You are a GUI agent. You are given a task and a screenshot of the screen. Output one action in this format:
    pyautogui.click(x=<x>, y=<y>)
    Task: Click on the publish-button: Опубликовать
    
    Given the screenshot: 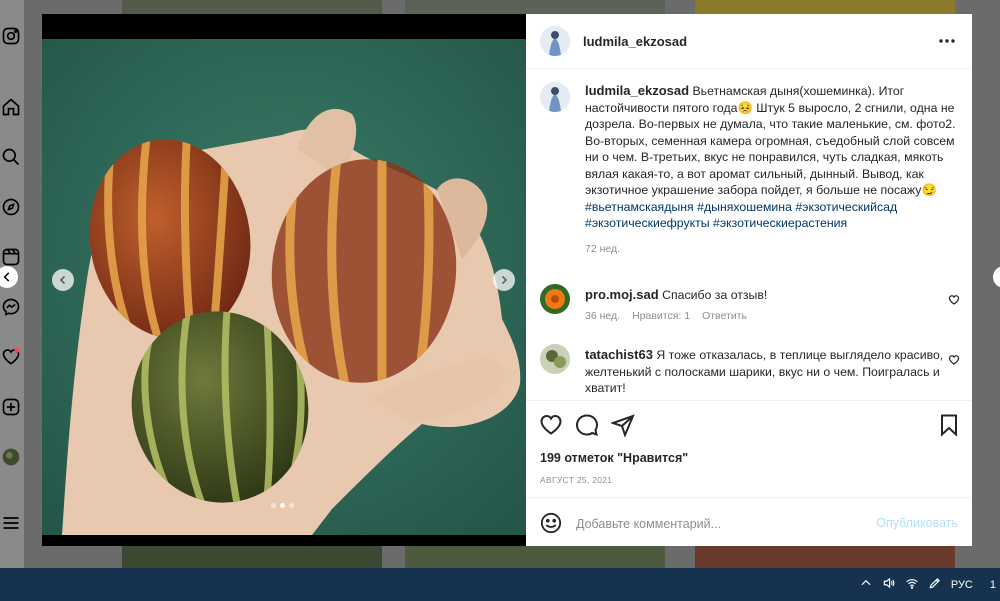 What is the action you would take?
    pyautogui.click(x=917, y=523)
    